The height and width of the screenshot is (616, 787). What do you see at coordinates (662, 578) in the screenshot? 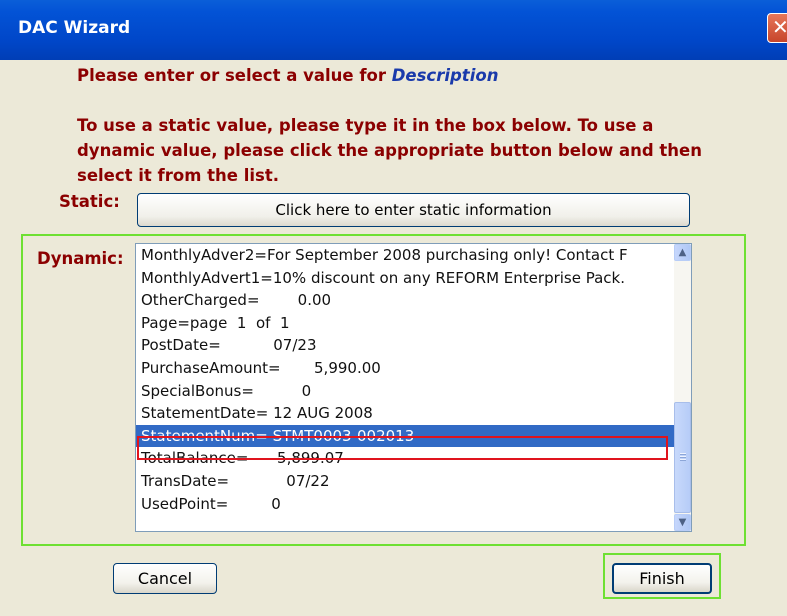
I see `finish-button: Finish` at bounding box center [662, 578].